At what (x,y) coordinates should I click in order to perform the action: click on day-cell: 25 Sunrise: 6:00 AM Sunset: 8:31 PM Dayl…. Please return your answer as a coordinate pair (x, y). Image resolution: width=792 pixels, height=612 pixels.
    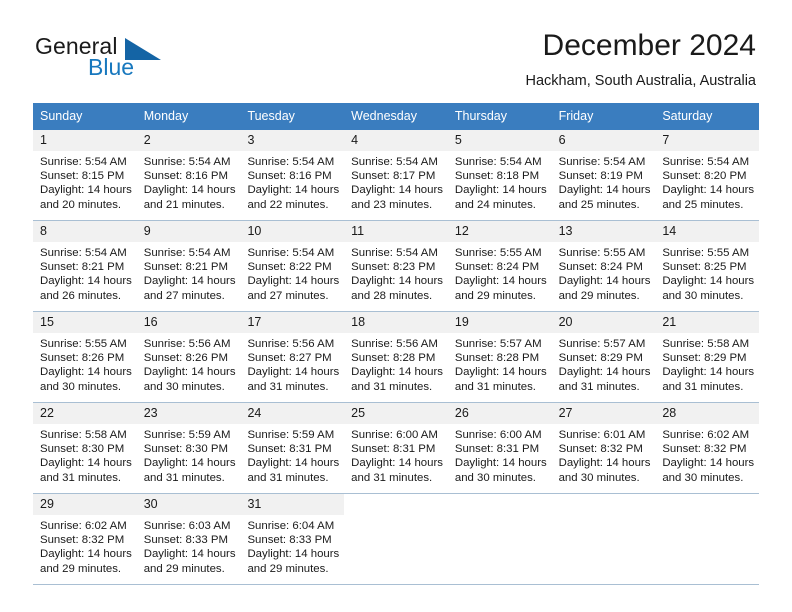
    Looking at the image, I should click on (396, 448).